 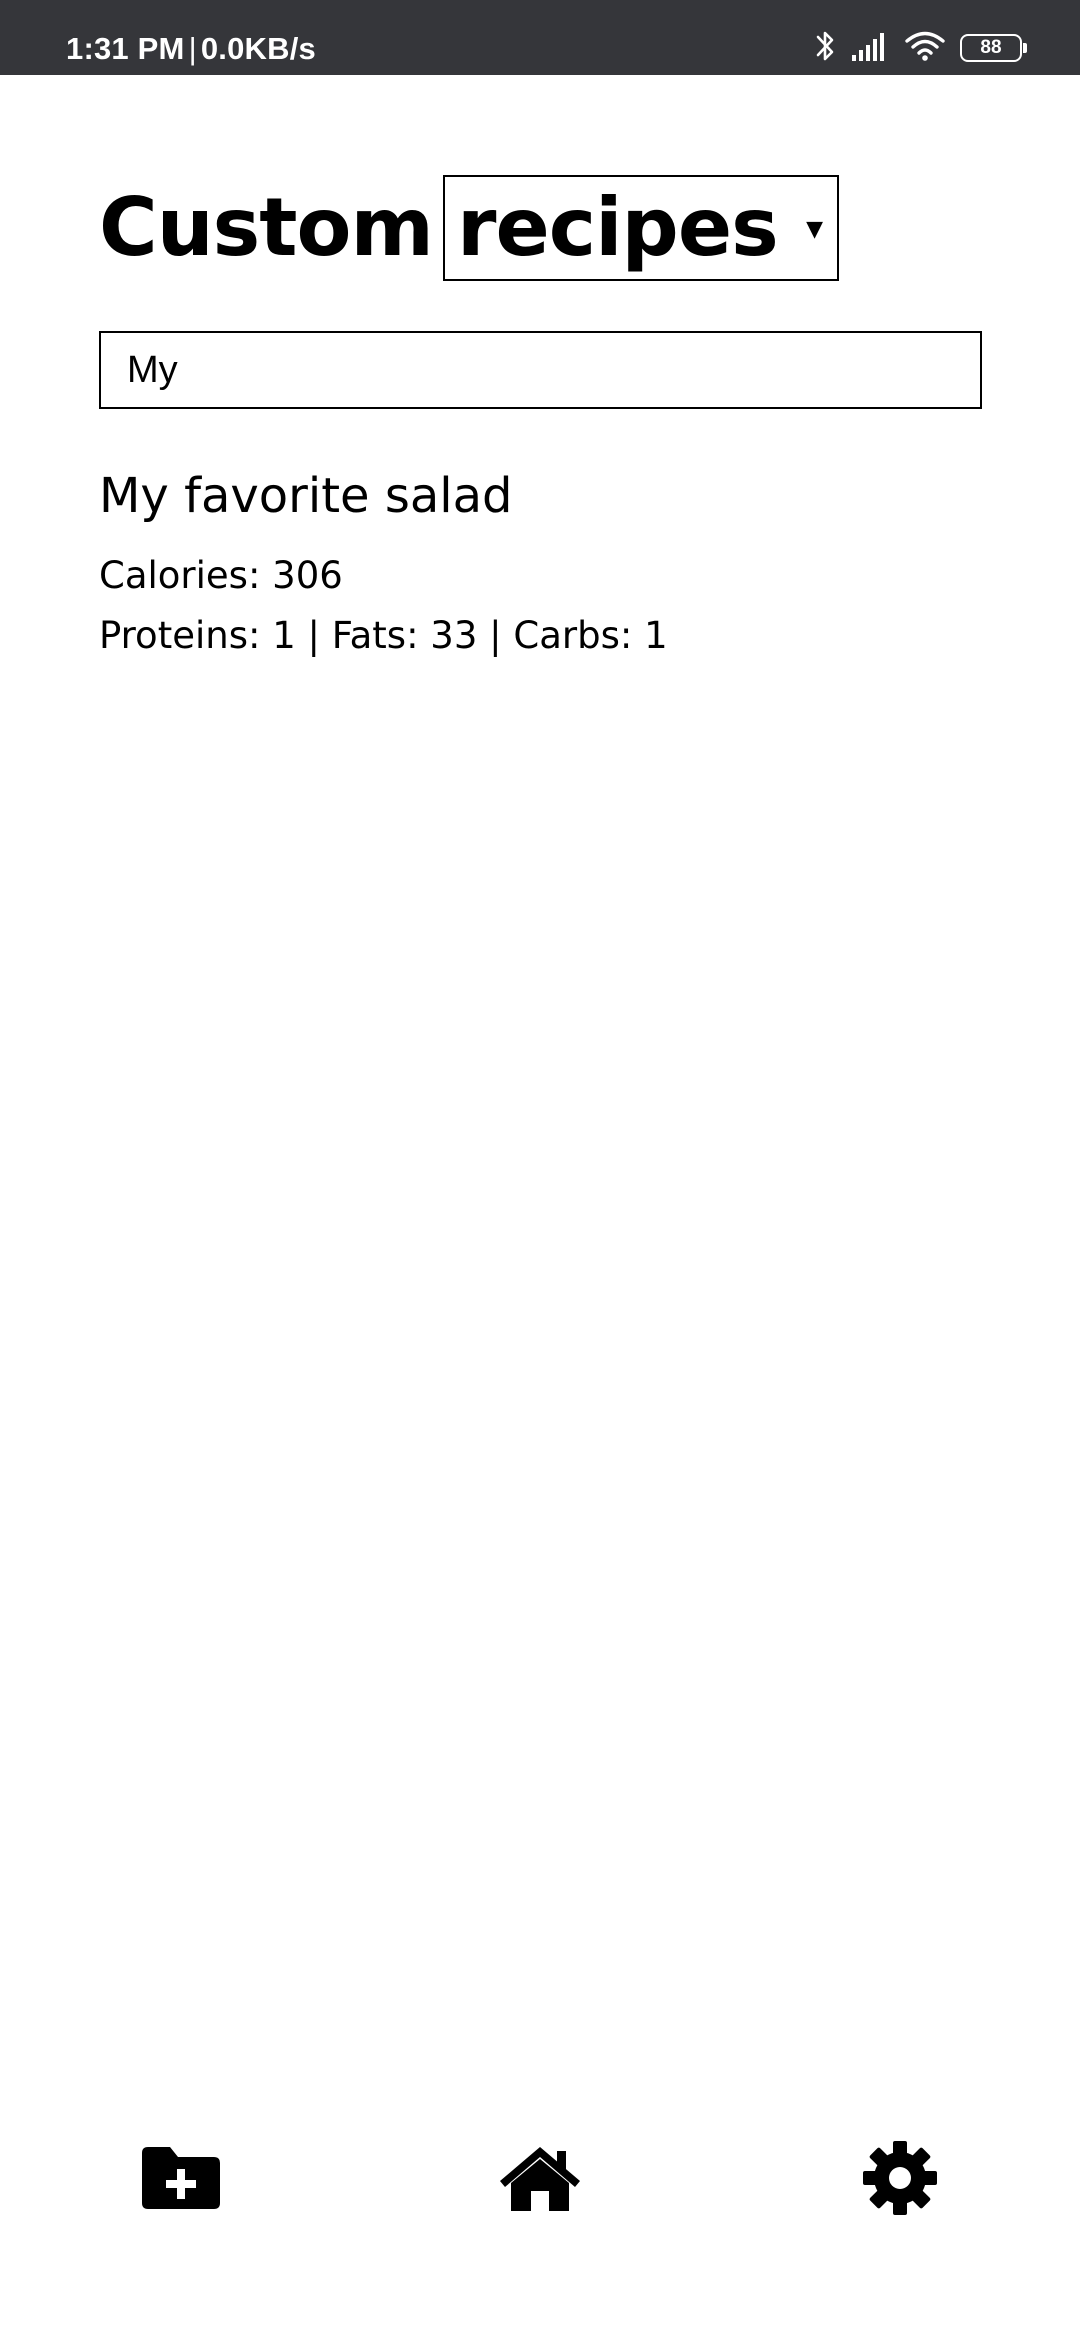 I want to click on header: Custom, so click(x=266, y=228).